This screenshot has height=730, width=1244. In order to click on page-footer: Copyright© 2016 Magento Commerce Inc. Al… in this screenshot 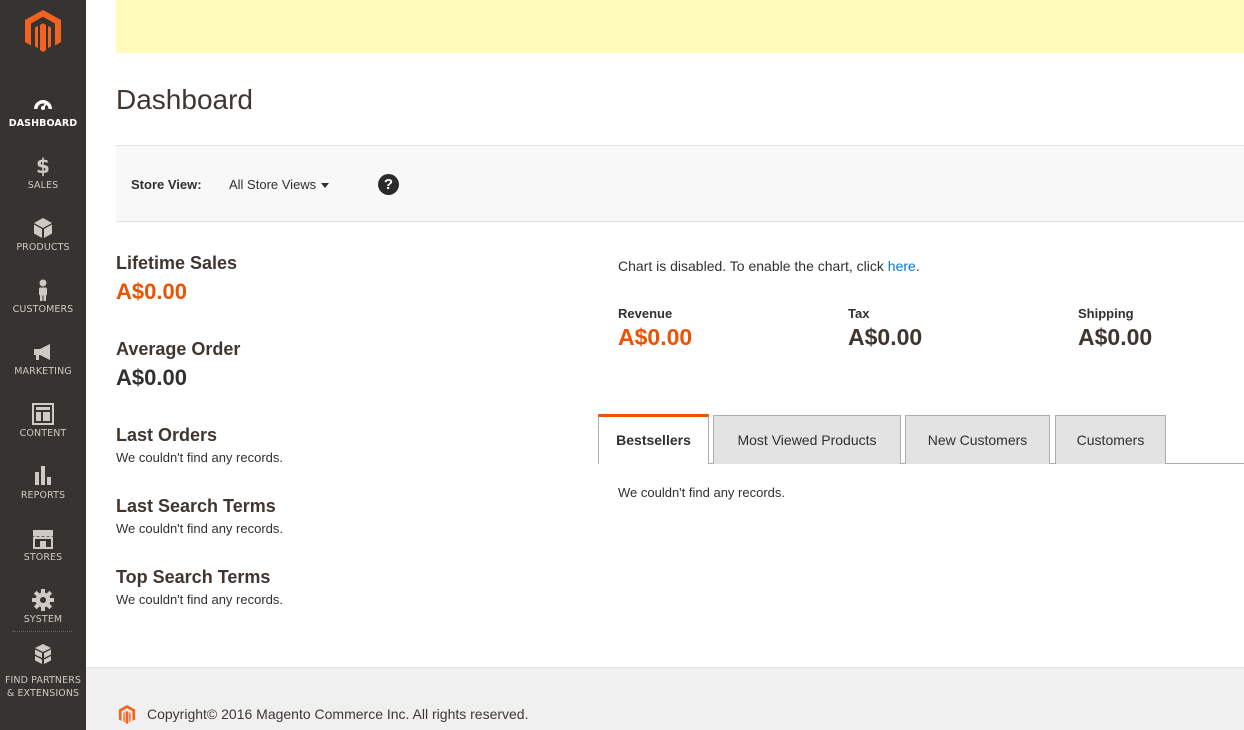, I will do `click(665, 698)`.